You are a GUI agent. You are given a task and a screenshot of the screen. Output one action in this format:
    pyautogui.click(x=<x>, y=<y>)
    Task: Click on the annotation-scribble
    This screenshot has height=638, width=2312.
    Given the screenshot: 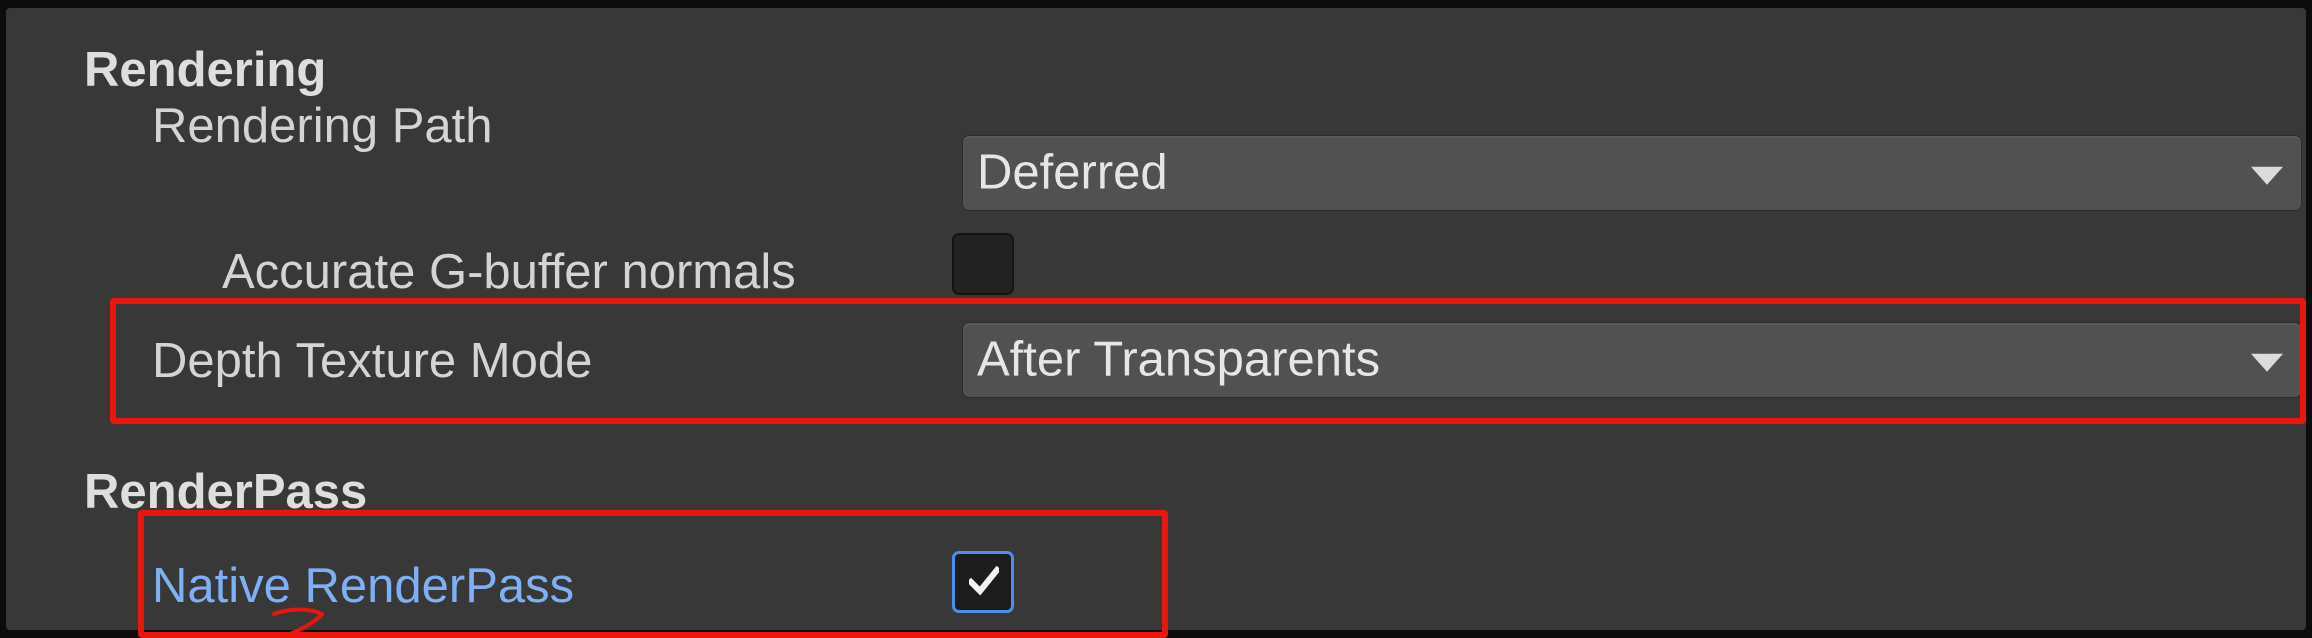 What is the action you would take?
    pyautogui.click(x=299, y=621)
    